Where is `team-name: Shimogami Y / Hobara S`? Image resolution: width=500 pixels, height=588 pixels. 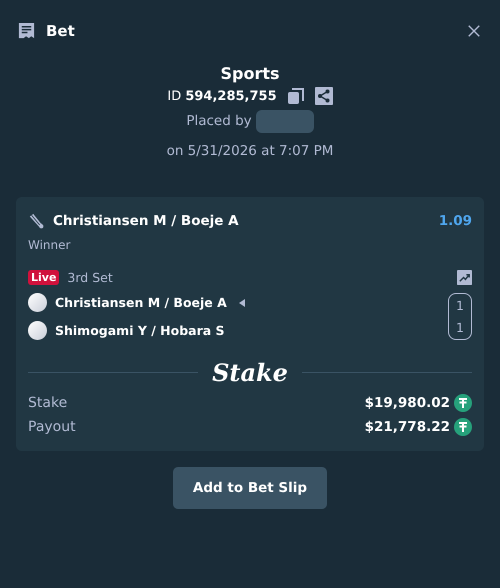
team-name: Shimogami Y / Hobara S is located at coordinates (140, 330).